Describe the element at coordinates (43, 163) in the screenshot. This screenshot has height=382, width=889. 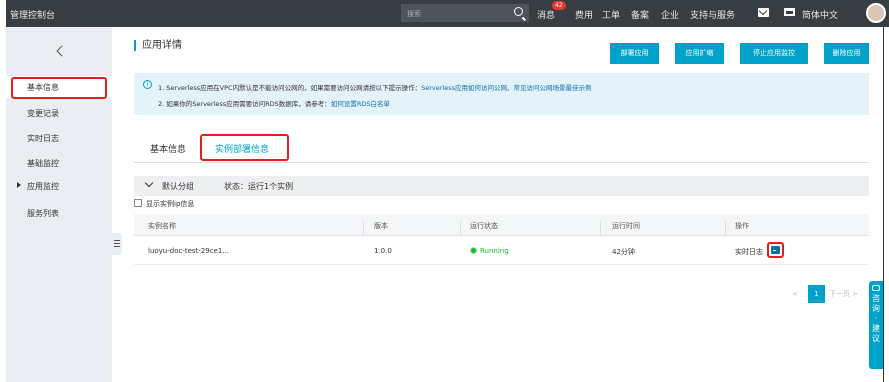
I see `sidebar-item-label: 基础监控` at that location.